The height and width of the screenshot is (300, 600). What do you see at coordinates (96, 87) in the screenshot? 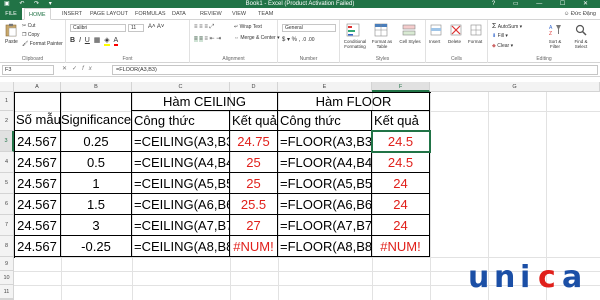
I see `column-header-b: B` at bounding box center [96, 87].